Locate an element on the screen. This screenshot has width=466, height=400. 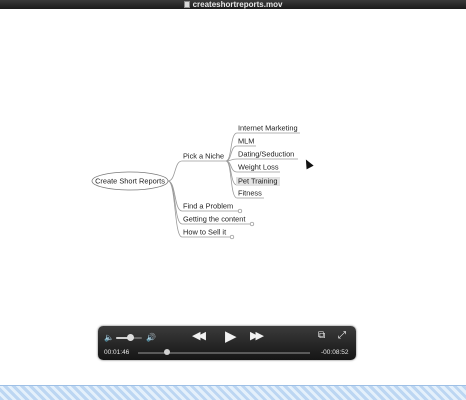
play-icon: ▶ is located at coordinates (231, 336).